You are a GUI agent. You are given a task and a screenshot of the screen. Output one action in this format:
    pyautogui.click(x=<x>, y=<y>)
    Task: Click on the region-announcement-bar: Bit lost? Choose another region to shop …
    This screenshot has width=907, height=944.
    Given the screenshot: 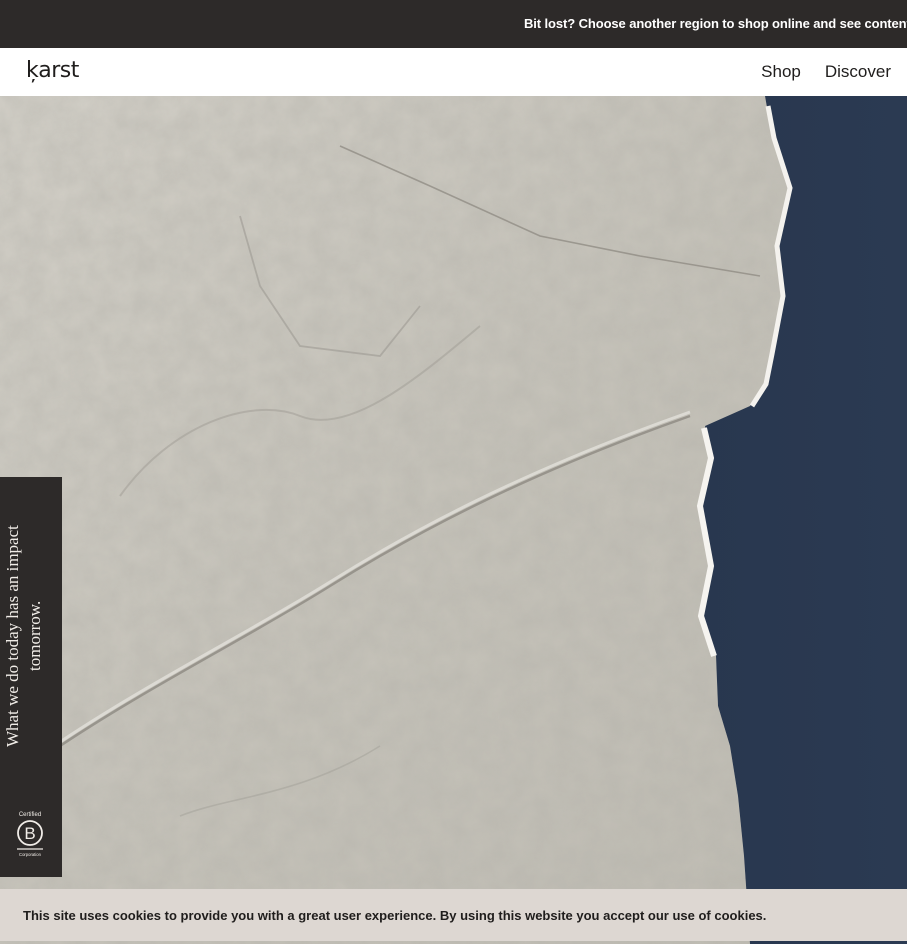 What is the action you would take?
    pyautogui.click(x=453, y=24)
    